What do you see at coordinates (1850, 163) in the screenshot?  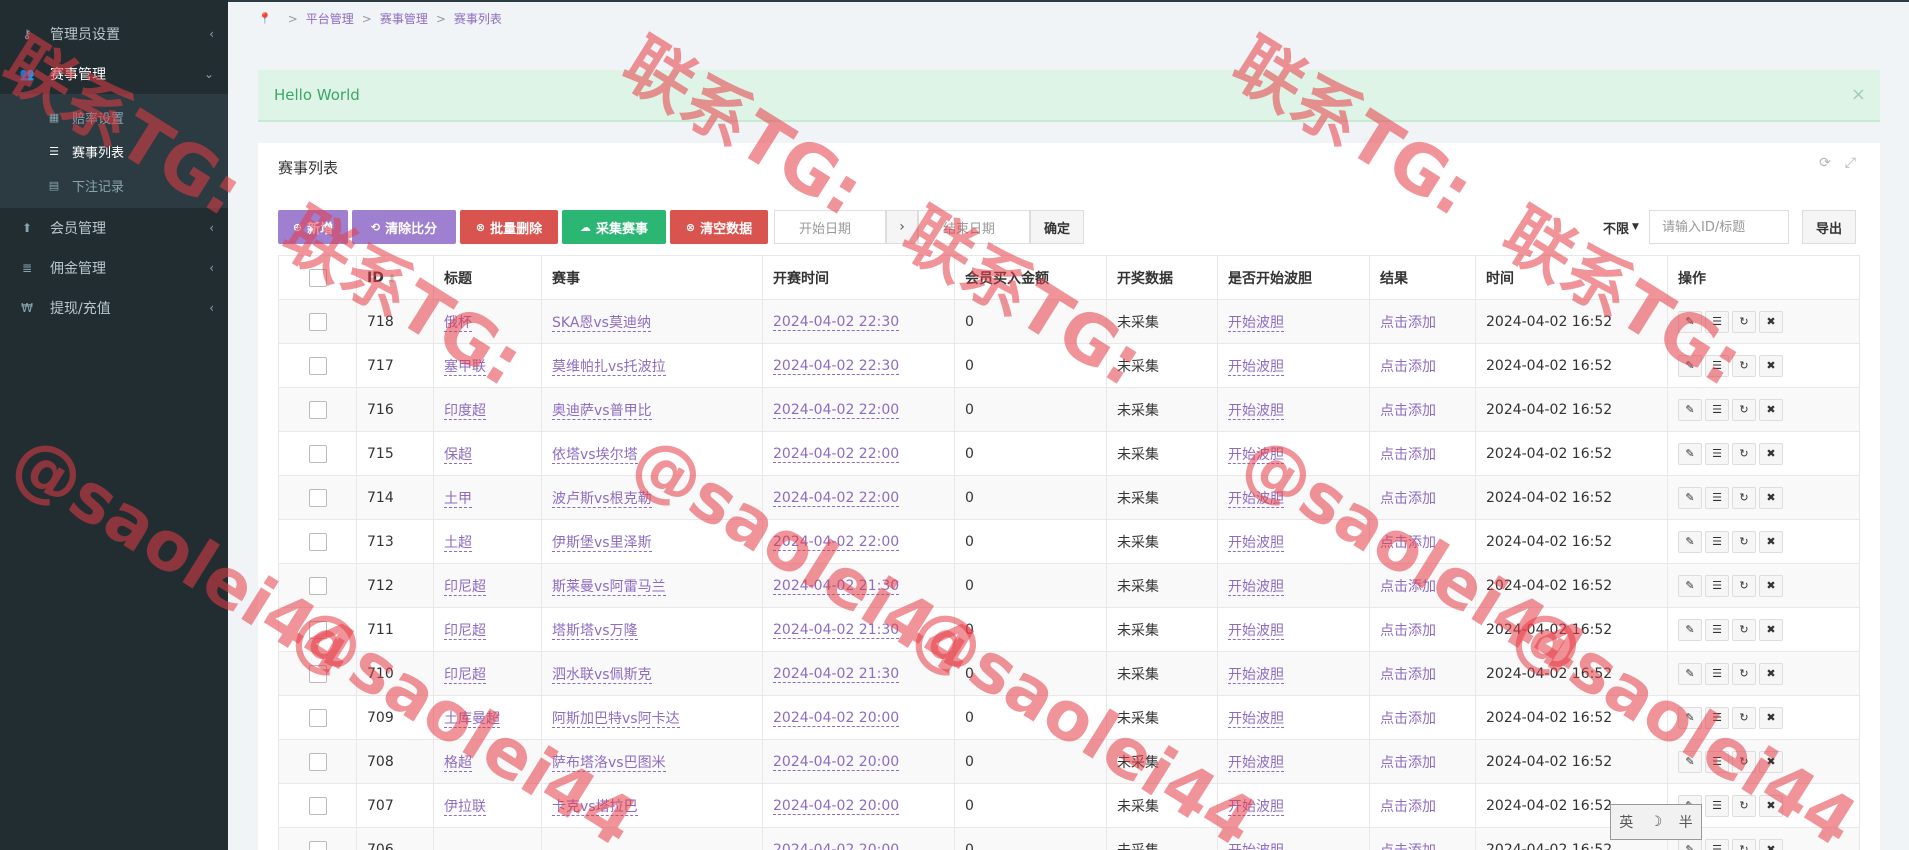 I see `fullscreen-icon: ⤢` at bounding box center [1850, 163].